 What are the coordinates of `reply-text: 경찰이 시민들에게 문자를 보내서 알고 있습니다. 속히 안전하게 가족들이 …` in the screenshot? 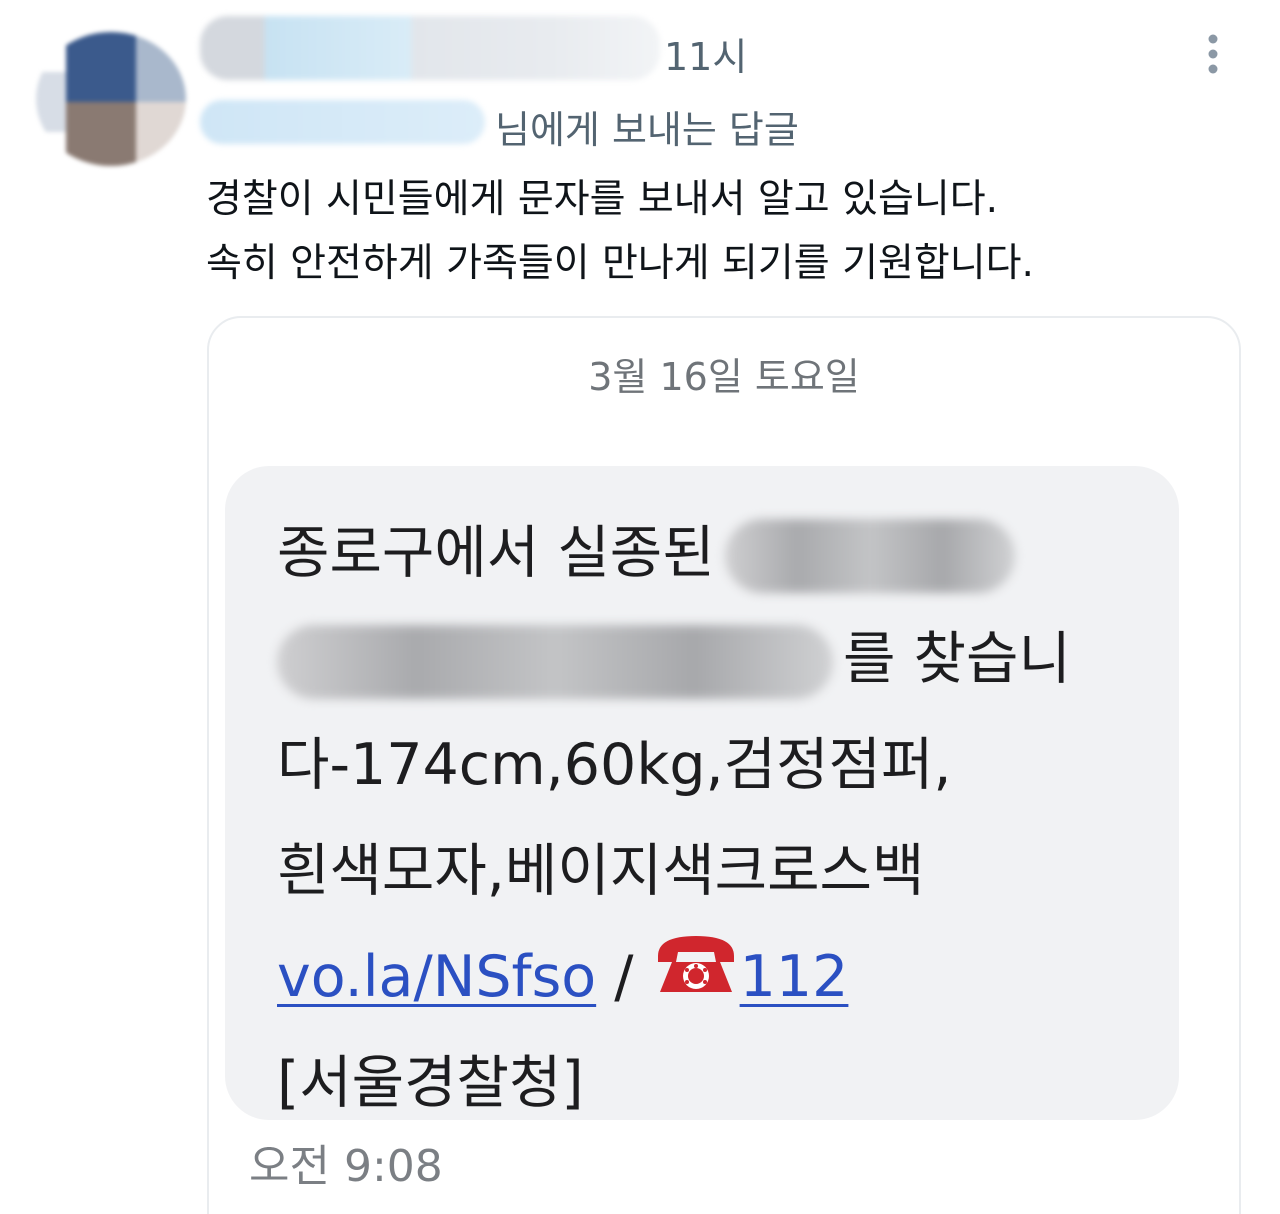 It's located at (620, 232).